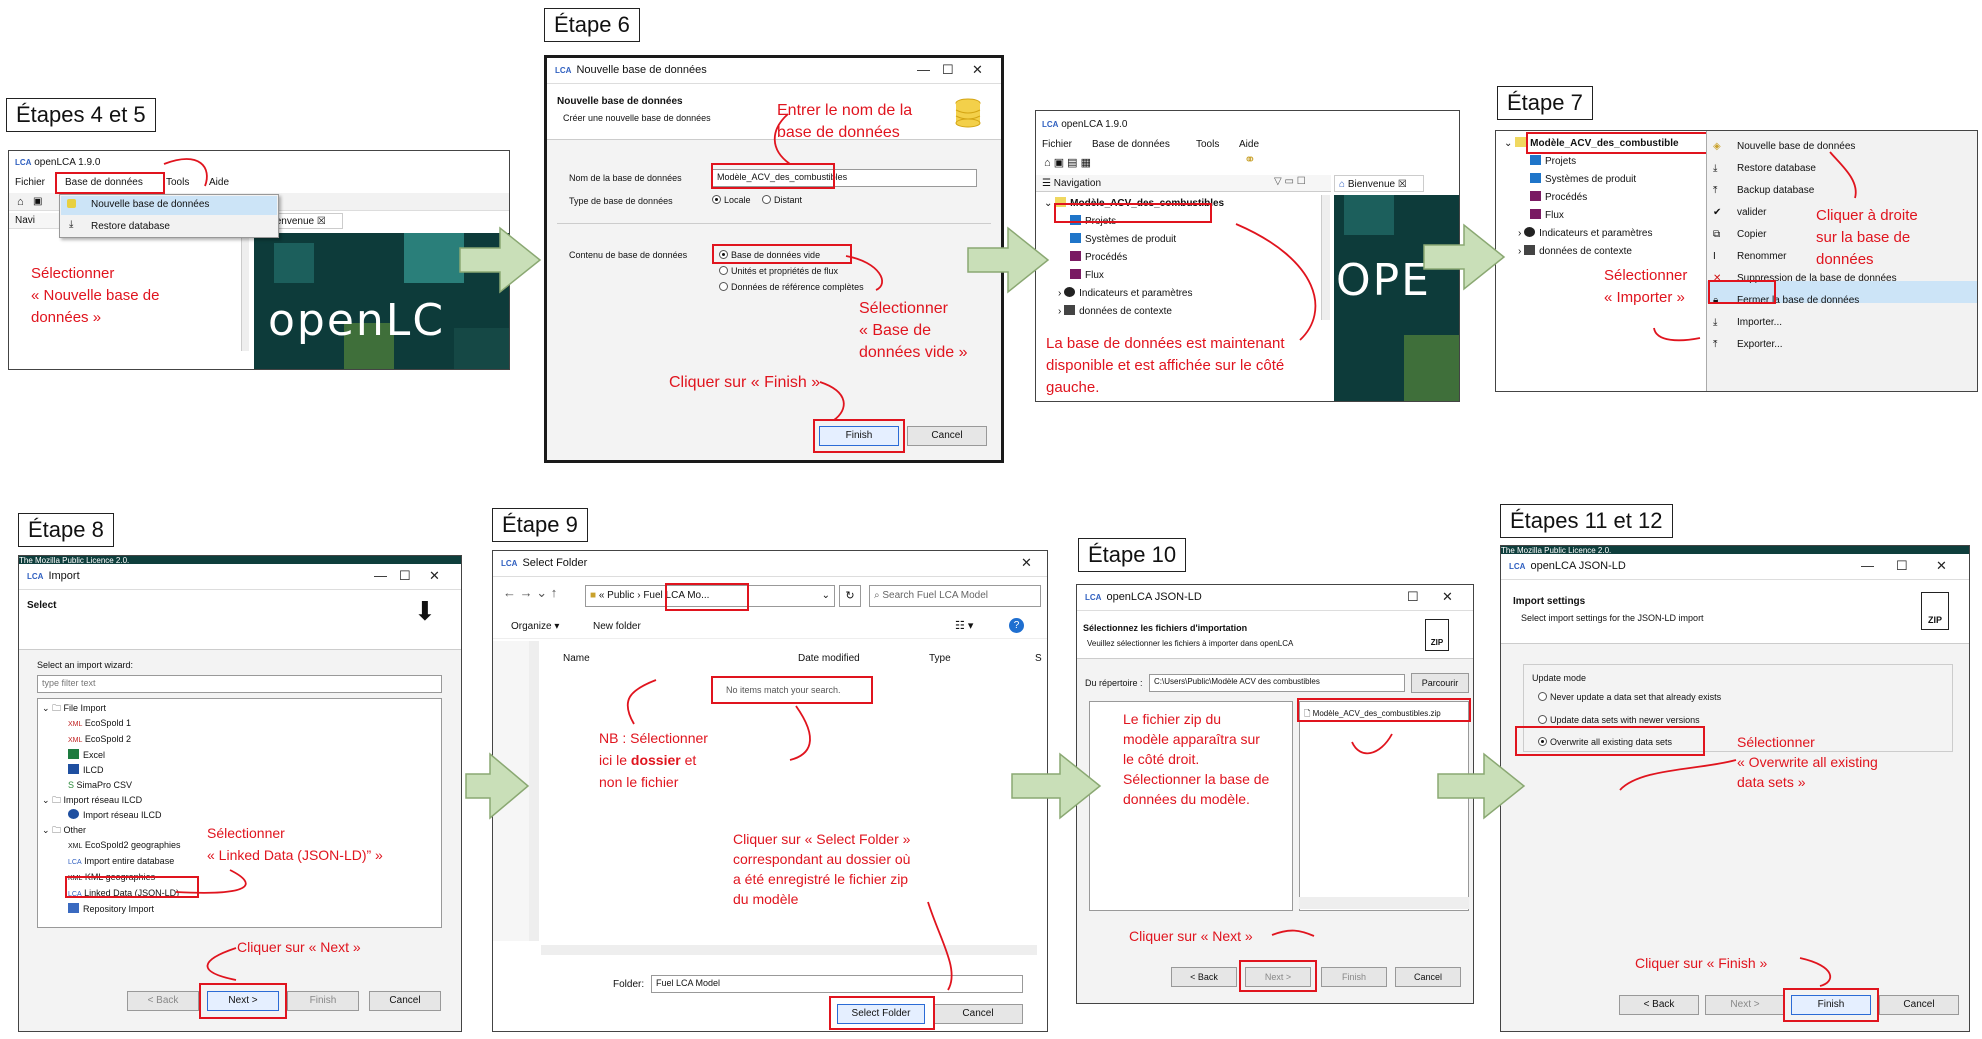  I want to click on pointer-arrow-step9-select, so click(940, 946).